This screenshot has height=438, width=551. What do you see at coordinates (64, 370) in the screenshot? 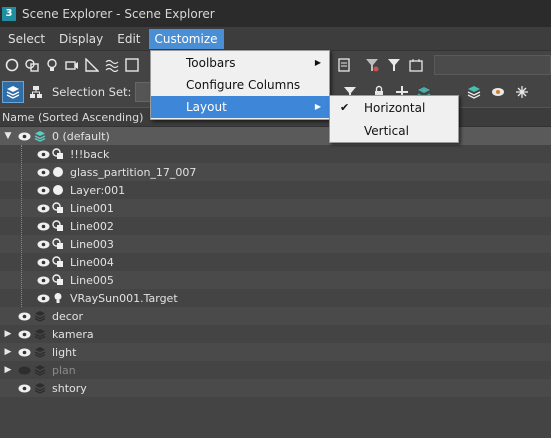
I see `tree-row-label: plan` at bounding box center [64, 370].